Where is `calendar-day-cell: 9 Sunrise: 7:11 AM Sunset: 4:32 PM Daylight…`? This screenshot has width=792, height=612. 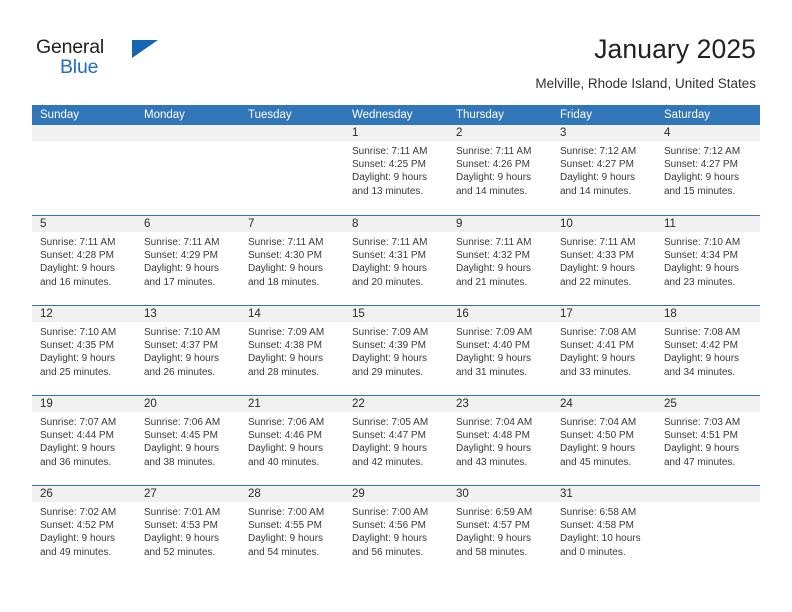 calendar-day-cell: 9 Sunrise: 7:11 AM Sunset: 4:32 PM Daylight… is located at coordinates (500, 260).